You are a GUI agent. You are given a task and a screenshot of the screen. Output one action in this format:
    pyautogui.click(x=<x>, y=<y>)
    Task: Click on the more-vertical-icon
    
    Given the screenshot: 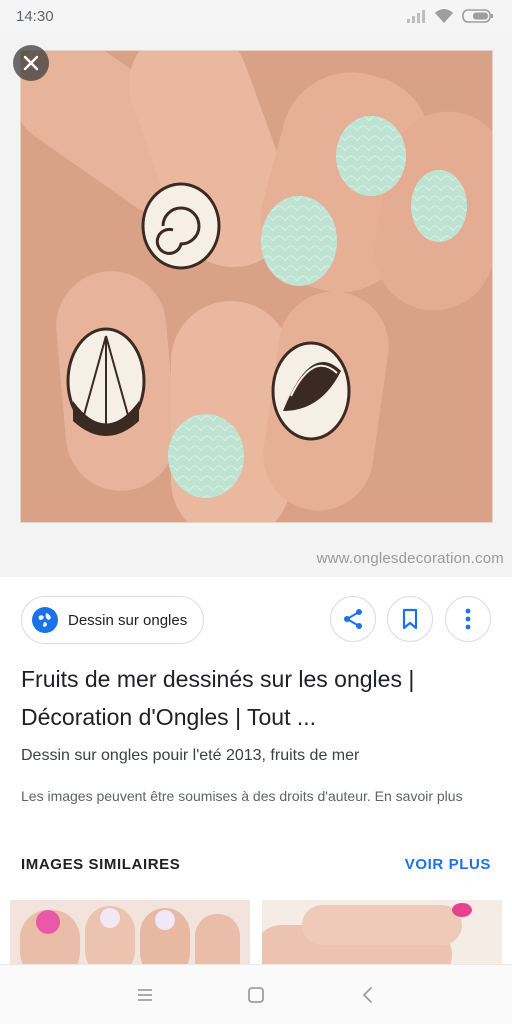 What is the action you would take?
    pyautogui.click(x=468, y=619)
    